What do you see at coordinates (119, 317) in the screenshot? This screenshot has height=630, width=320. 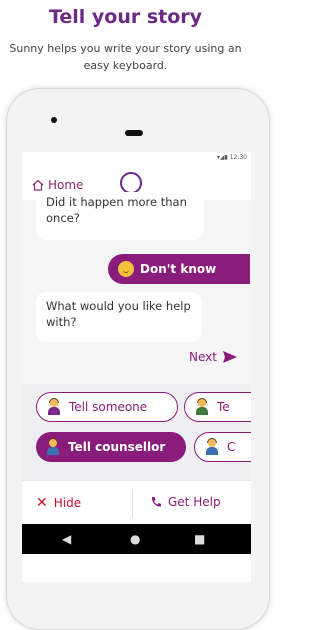 I see `bot-message: What would you like help with?` at bounding box center [119, 317].